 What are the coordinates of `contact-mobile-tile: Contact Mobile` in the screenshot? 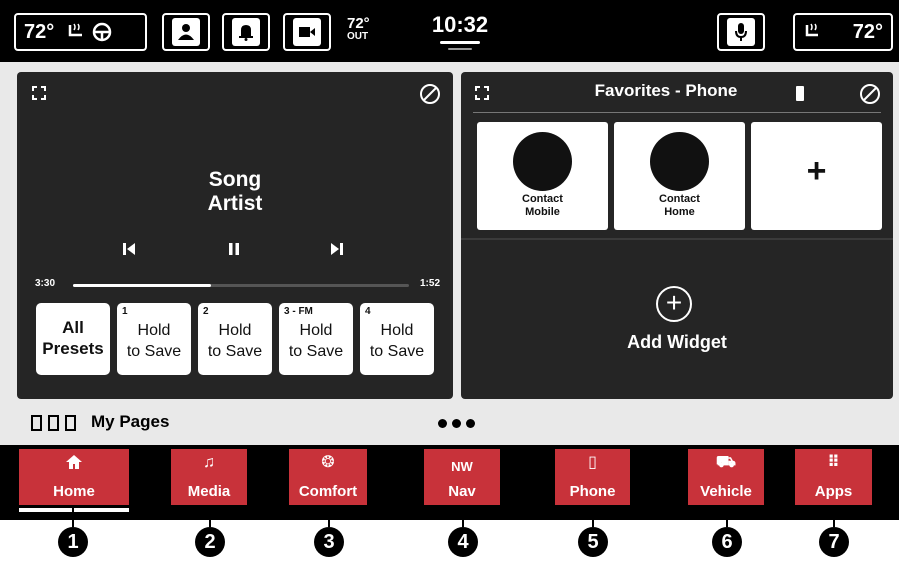 It's located at (542, 176).